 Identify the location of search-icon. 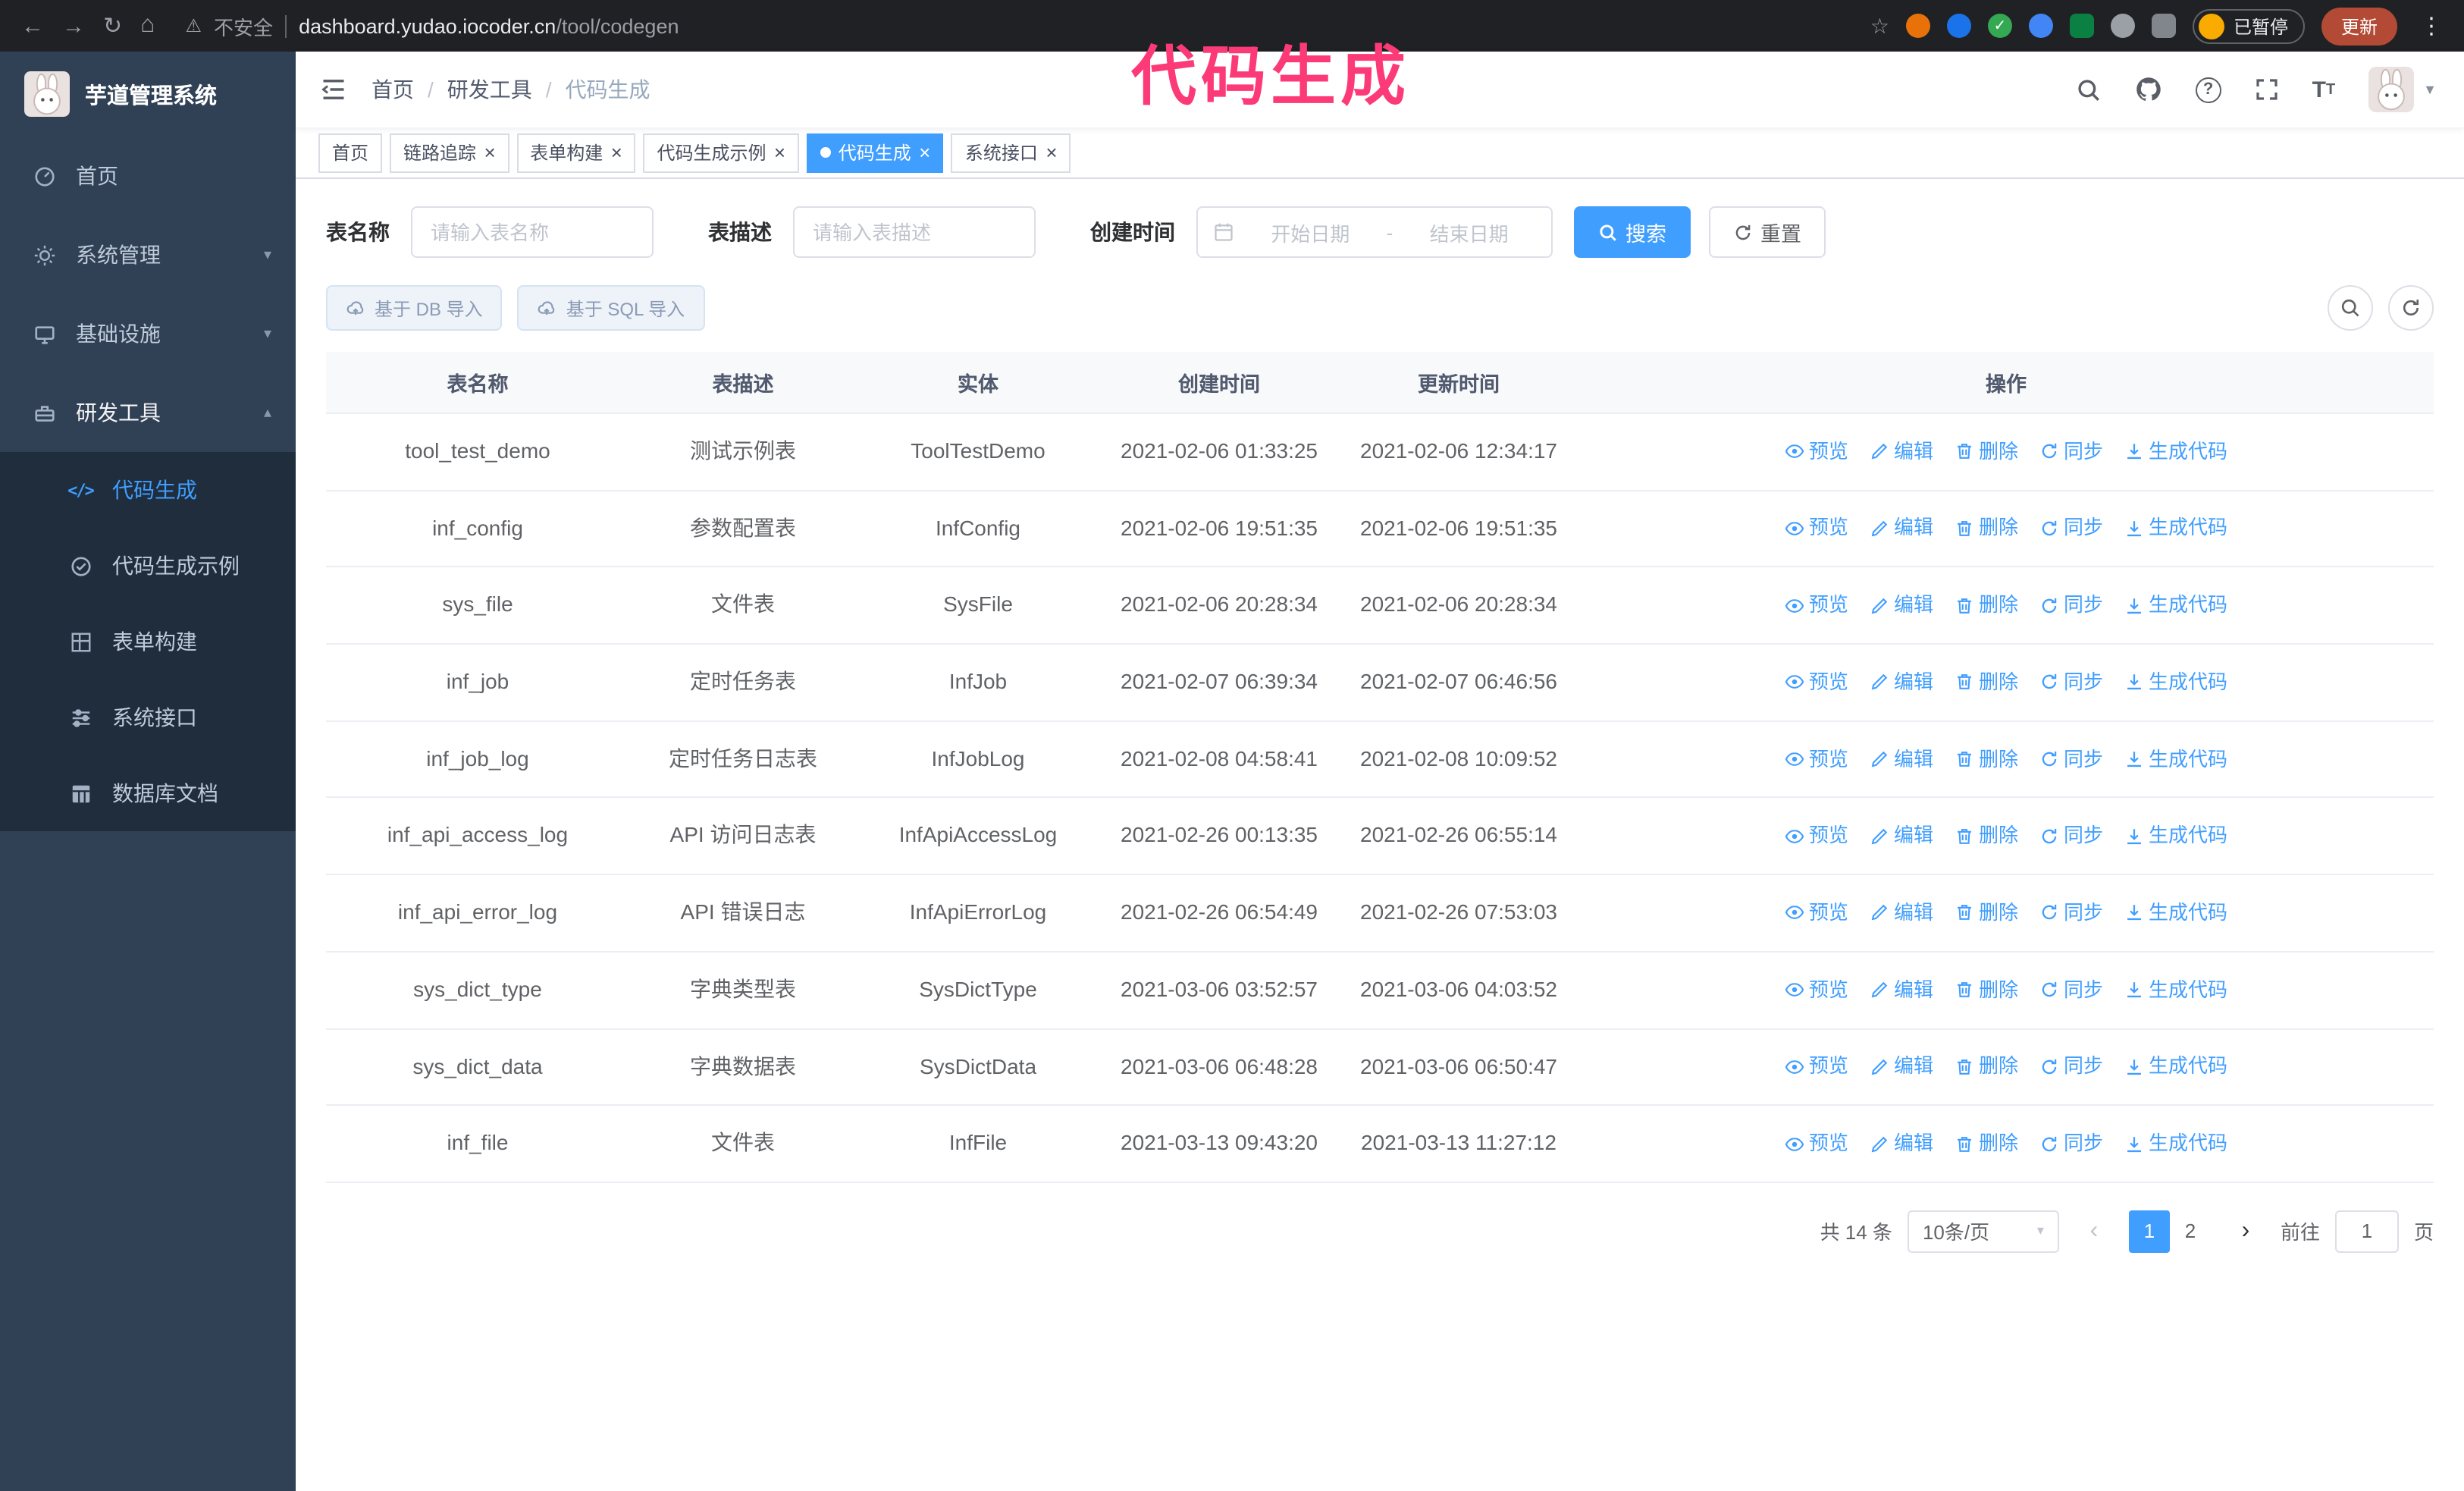
(2089, 89).